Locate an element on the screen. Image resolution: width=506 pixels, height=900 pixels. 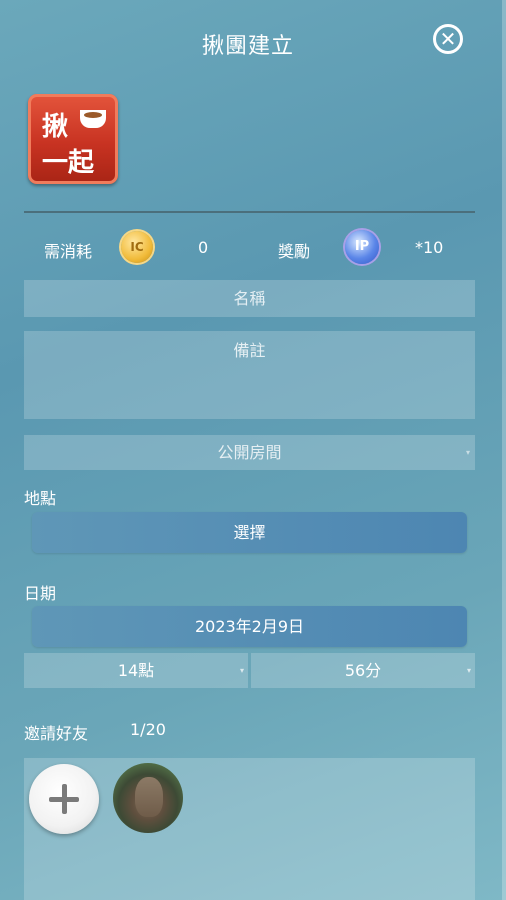
room-type-value: 公開房間 is located at coordinates (249, 452).